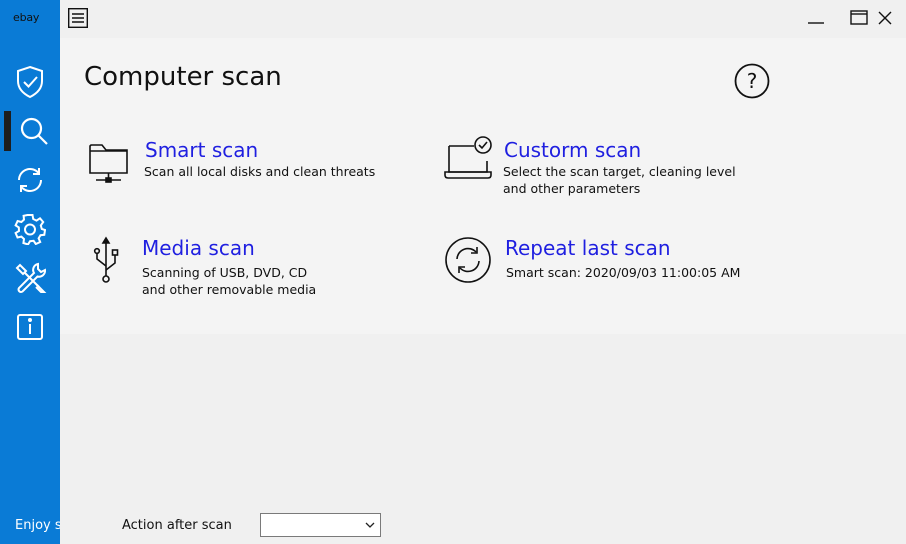 Image resolution: width=906 pixels, height=544 pixels. I want to click on tools-icon, so click(31, 277).